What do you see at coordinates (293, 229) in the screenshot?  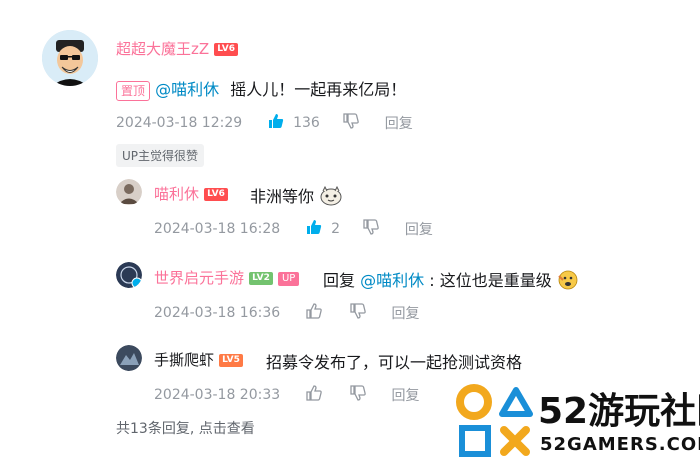 I see `reply-meta: 2024-03-18 16:28 2 回复` at bounding box center [293, 229].